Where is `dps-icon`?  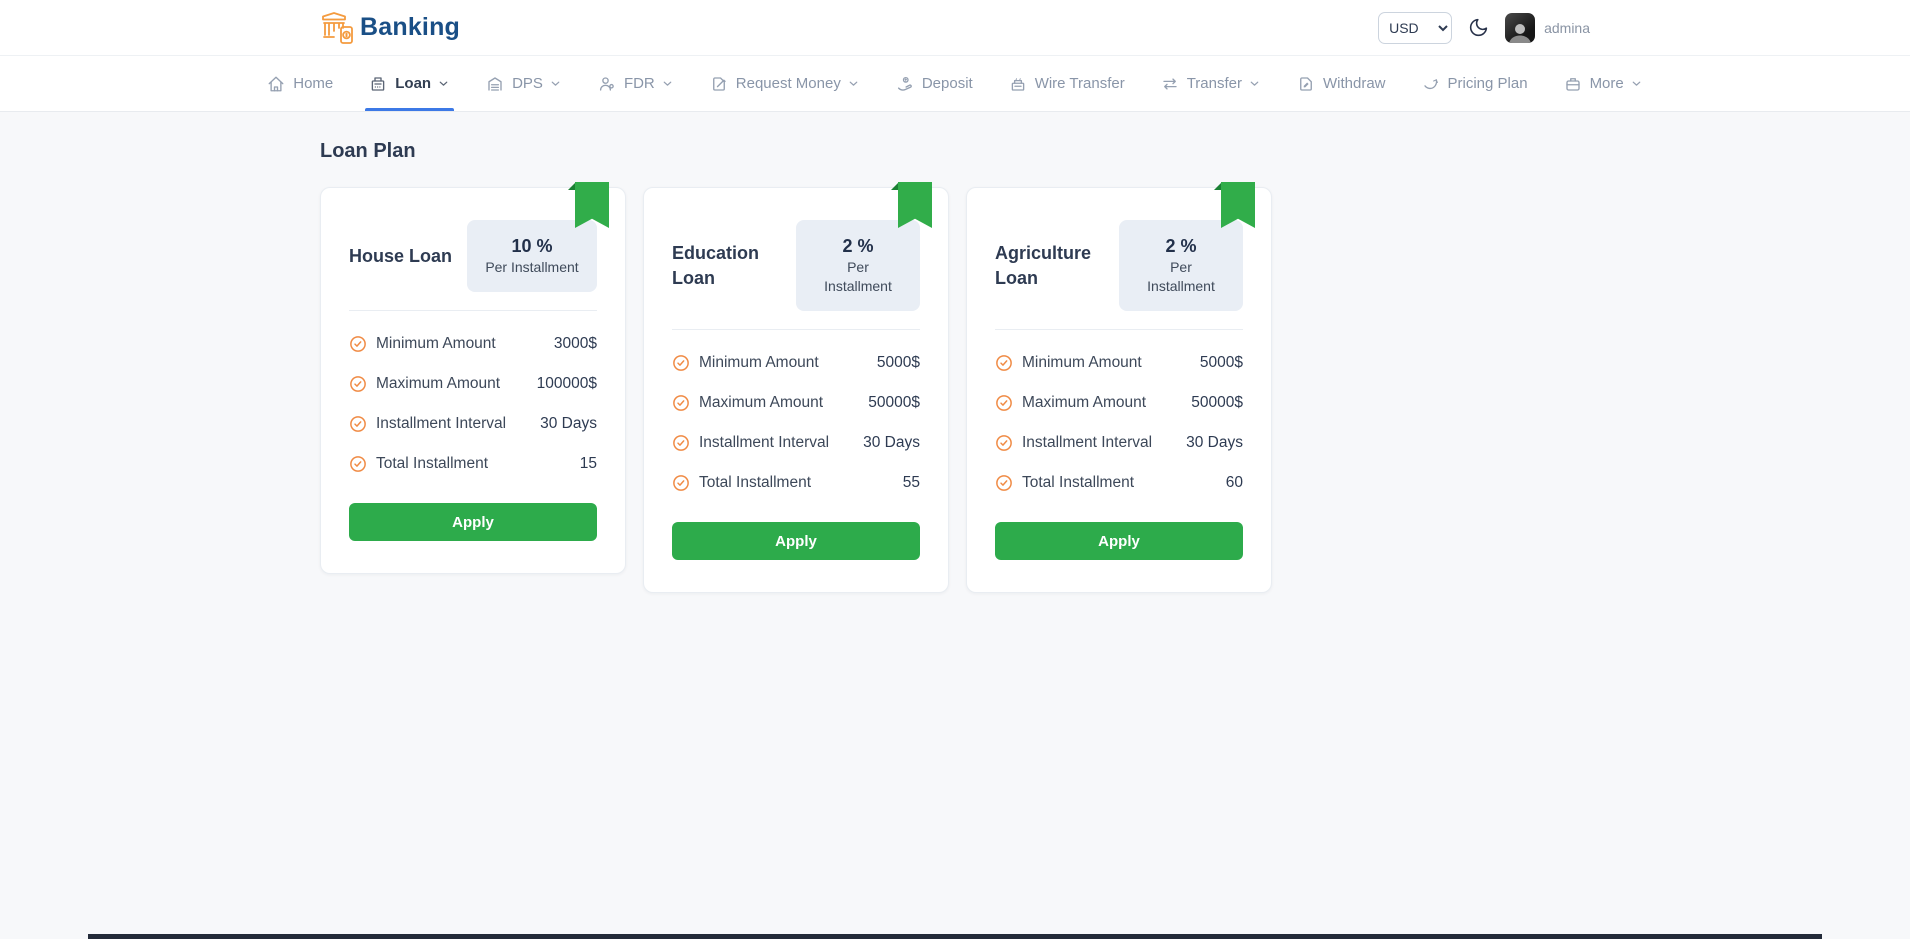 dps-icon is located at coordinates (495, 84).